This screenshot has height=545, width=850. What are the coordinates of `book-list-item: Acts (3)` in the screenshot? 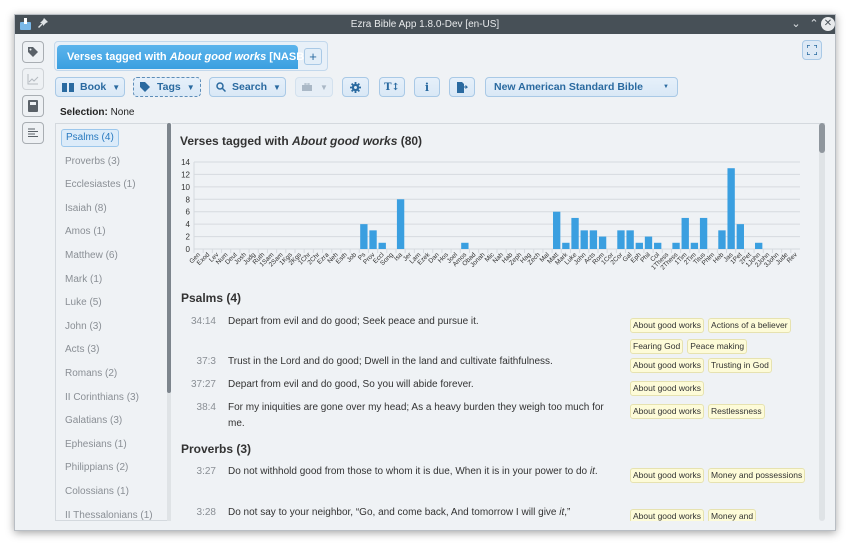 It's located at (82, 350).